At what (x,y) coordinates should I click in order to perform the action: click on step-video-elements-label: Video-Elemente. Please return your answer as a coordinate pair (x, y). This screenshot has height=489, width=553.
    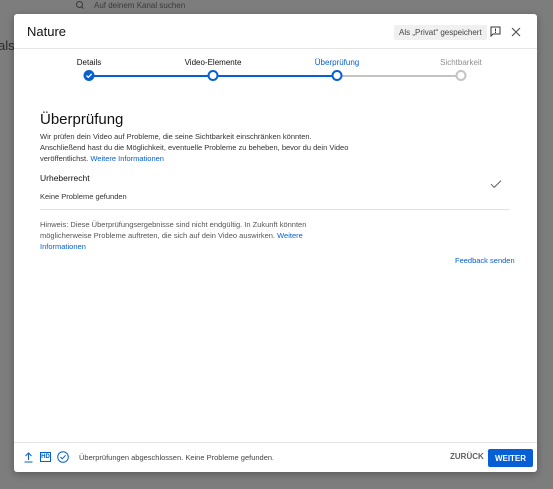
    Looking at the image, I should click on (213, 62).